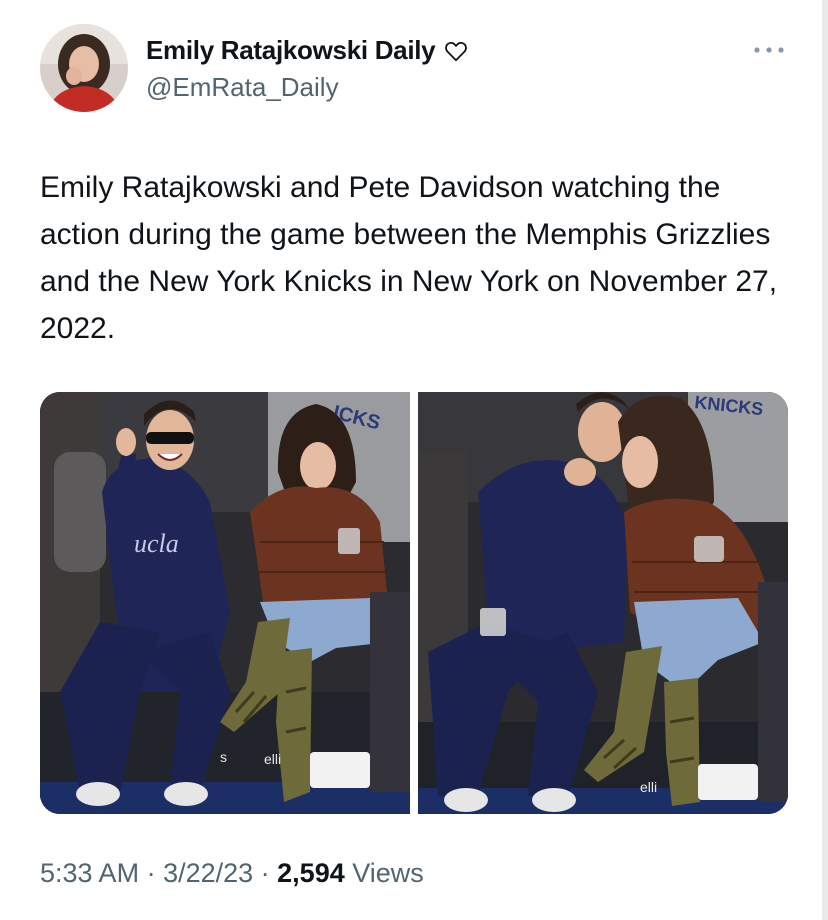 Image resolution: width=828 pixels, height=920 pixels. I want to click on heart-outline-icon, so click(456, 51).